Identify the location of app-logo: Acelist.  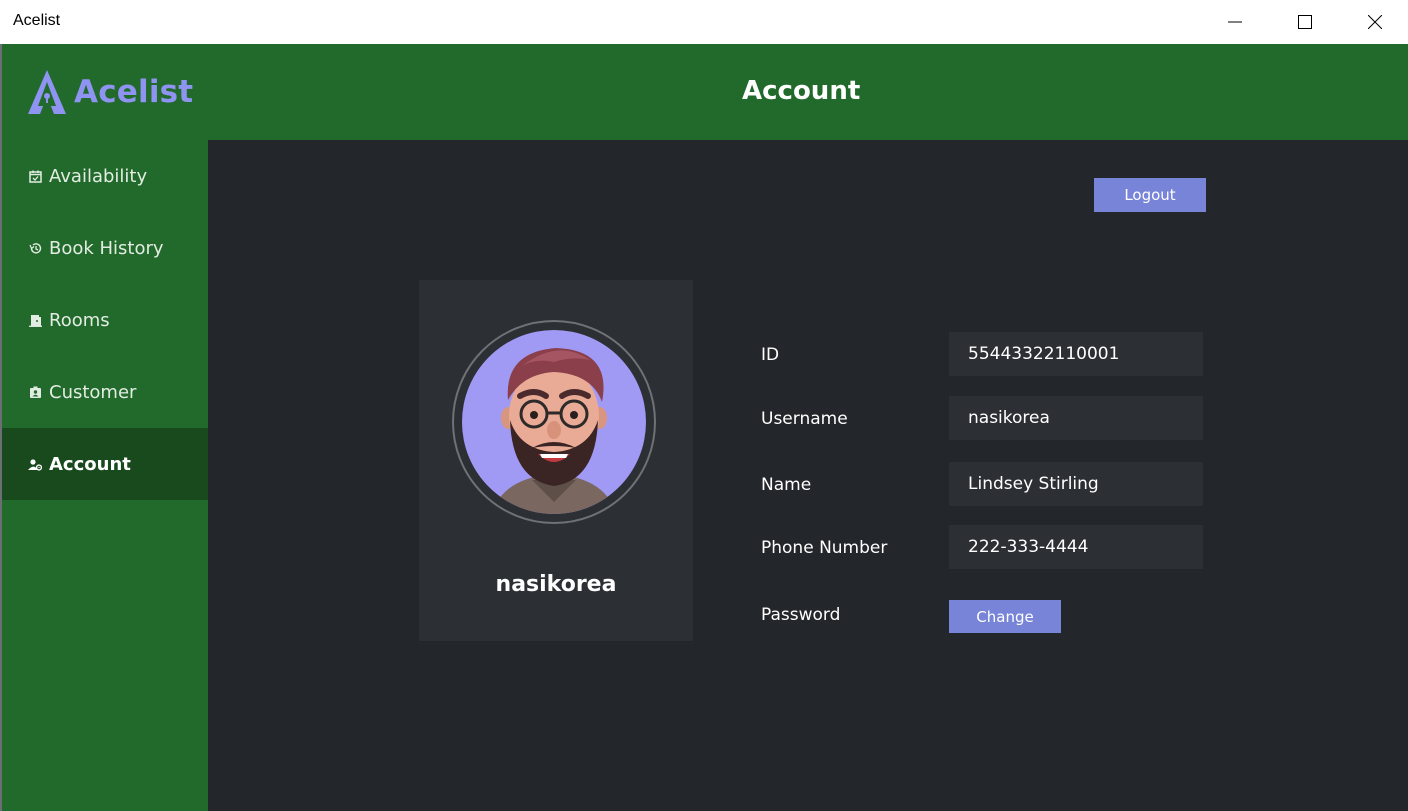
(109, 92).